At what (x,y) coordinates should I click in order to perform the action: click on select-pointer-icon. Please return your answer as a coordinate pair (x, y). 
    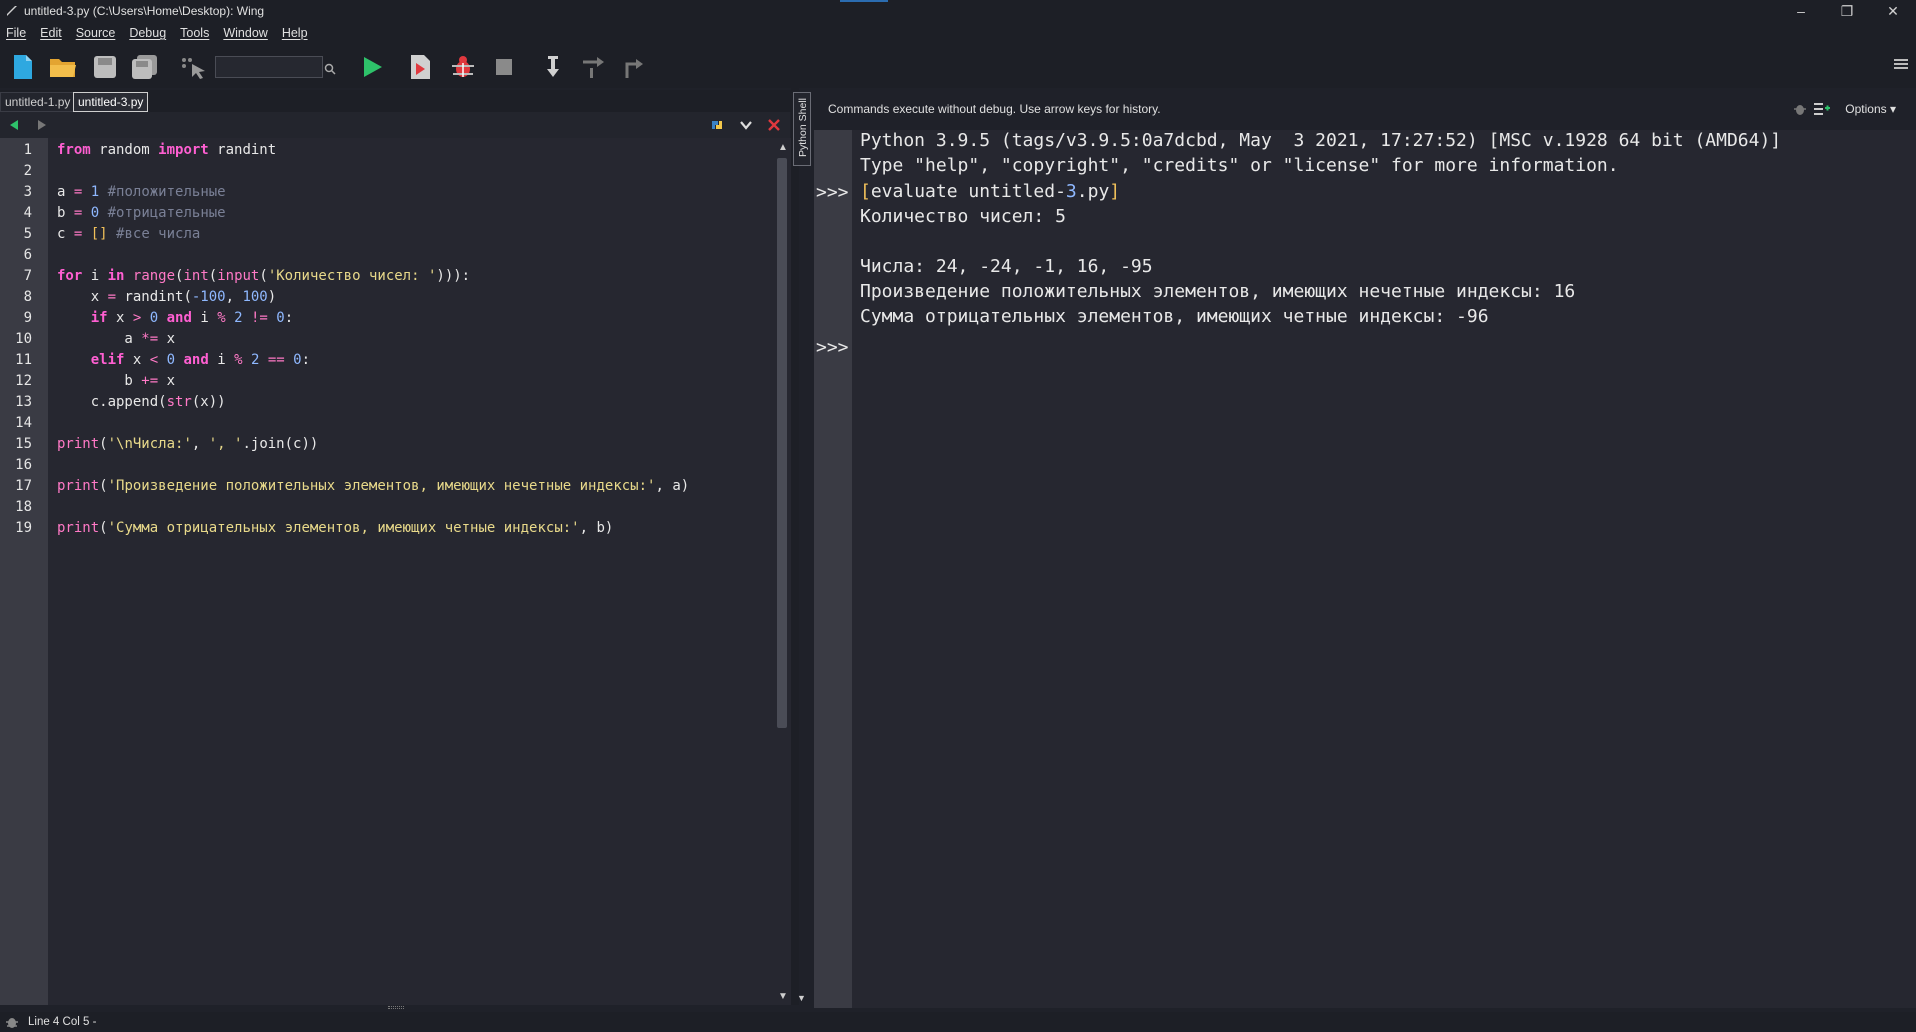
    Looking at the image, I should click on (193, 67).